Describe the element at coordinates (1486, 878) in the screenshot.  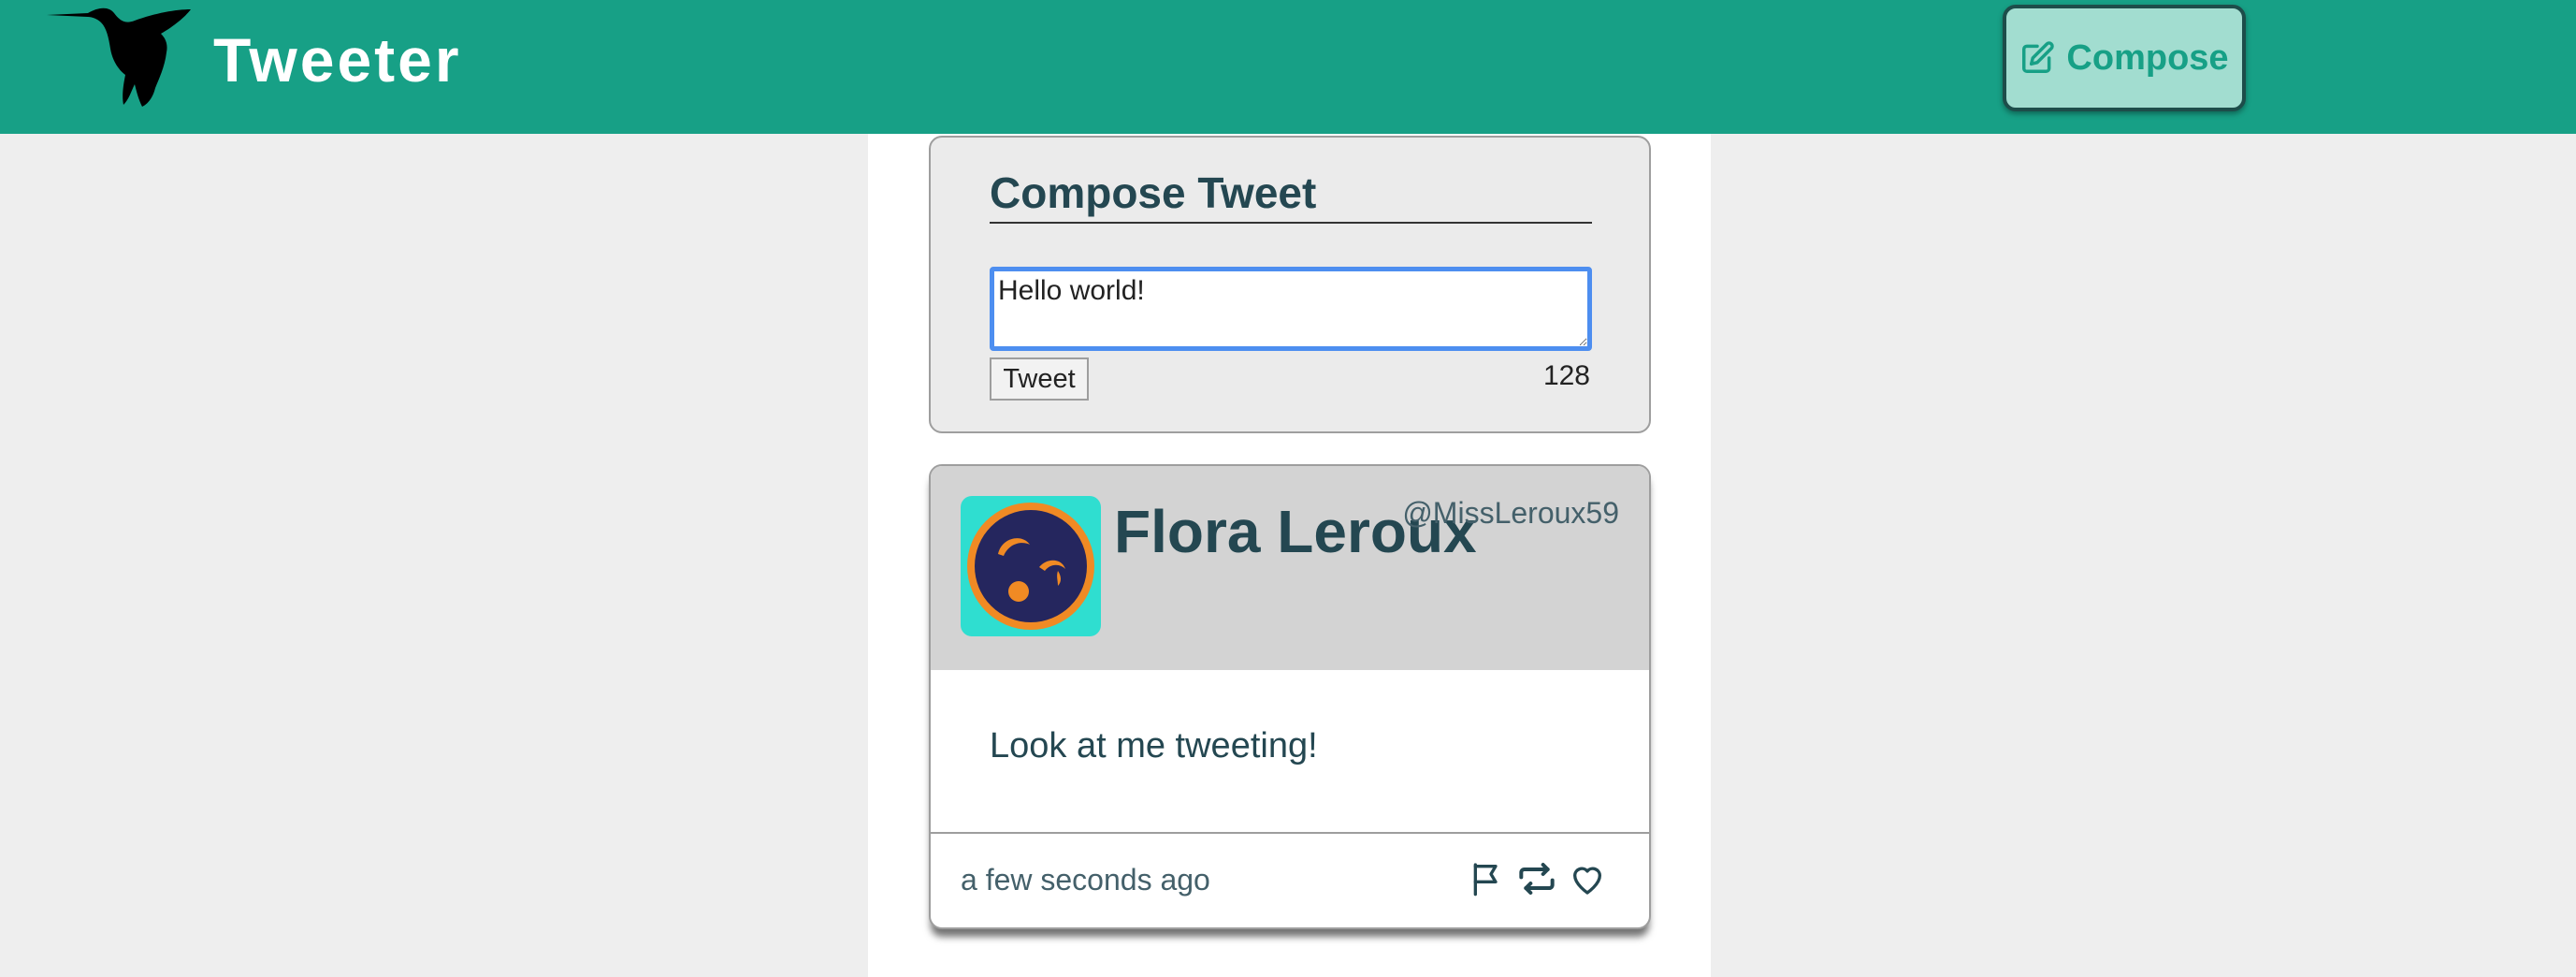
I see `flag-icon` at that location.